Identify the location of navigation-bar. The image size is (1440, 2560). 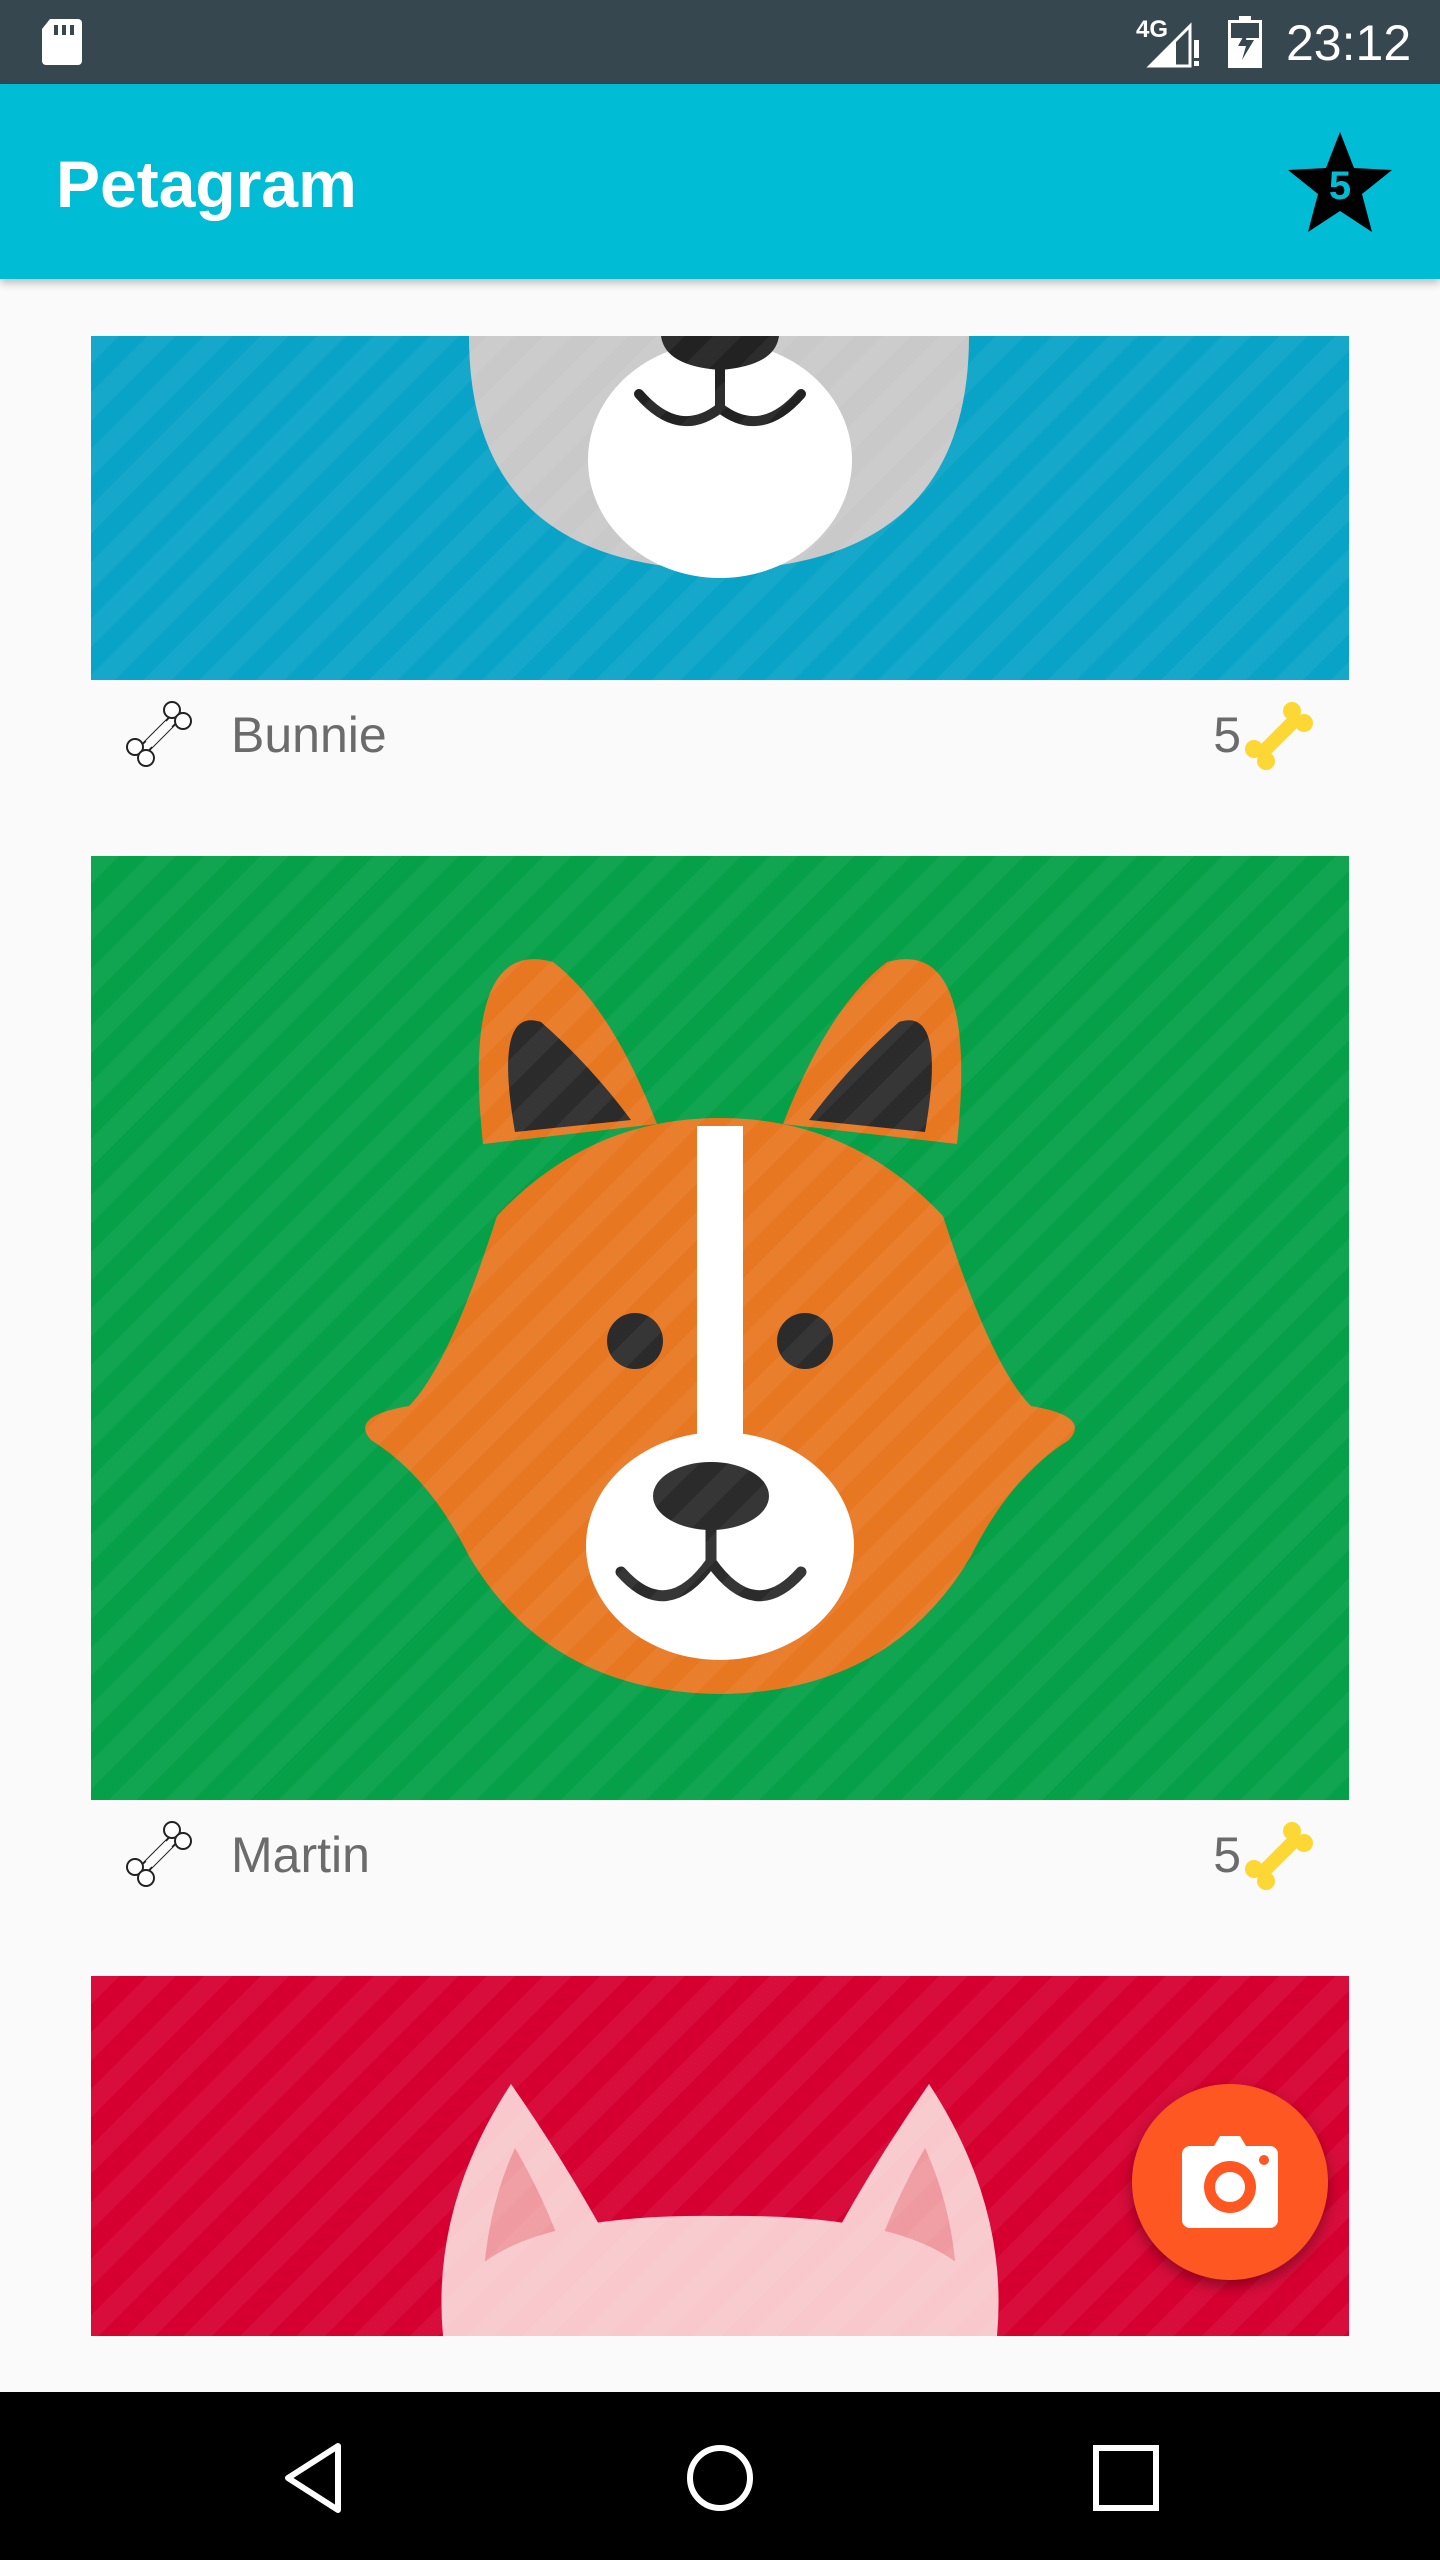
(720, 2476).